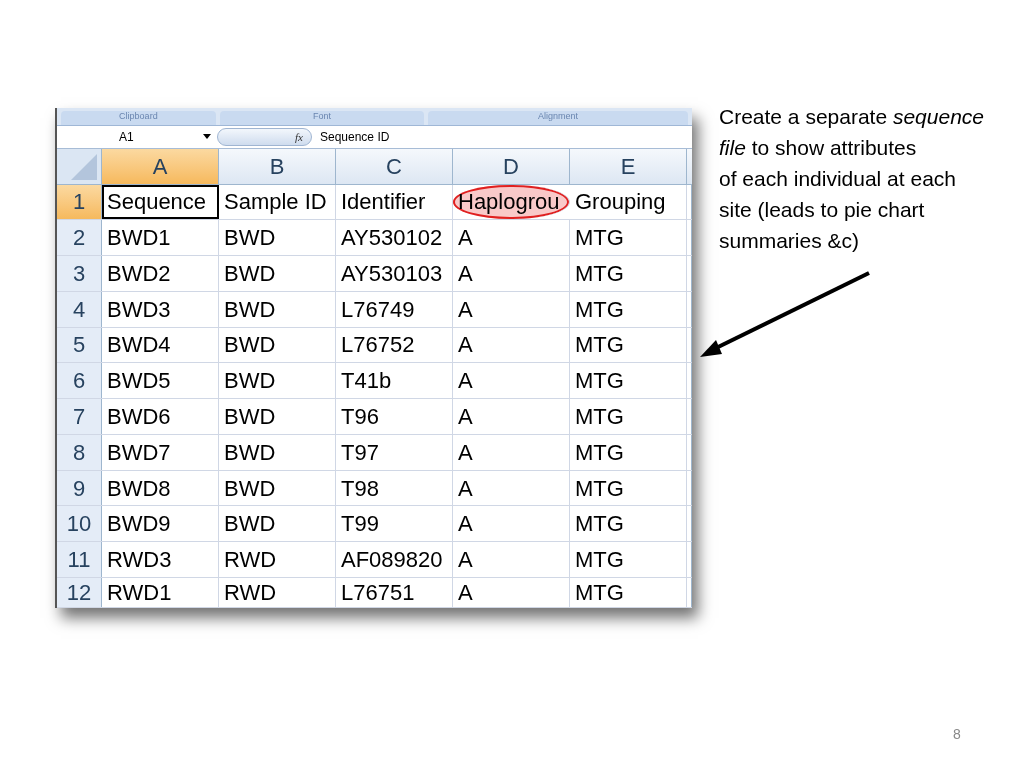 The width and height of the screenshot is (1024, 768). I want to click on column-header: A, so click(160, 166).